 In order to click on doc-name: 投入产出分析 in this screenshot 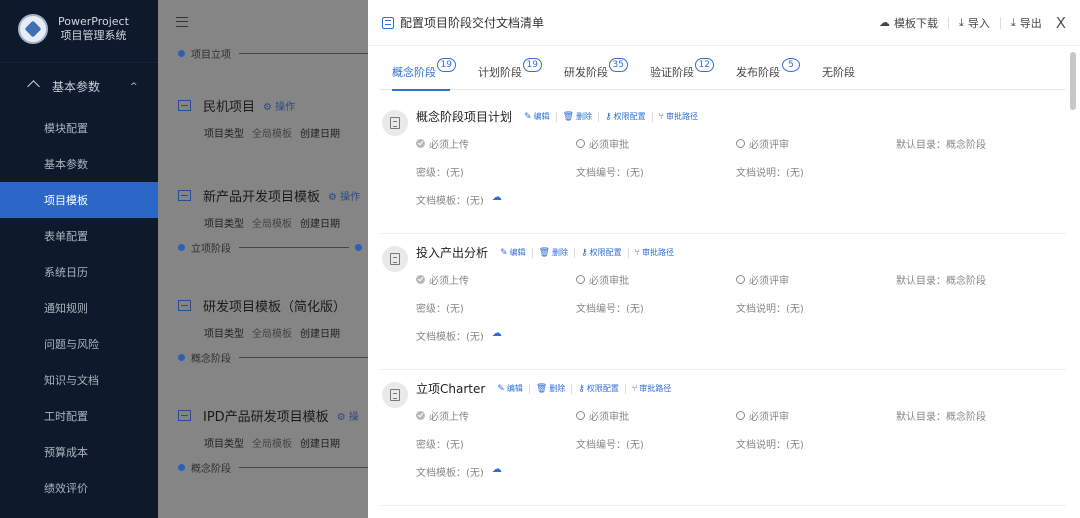, I will do `click(452, 253)`.